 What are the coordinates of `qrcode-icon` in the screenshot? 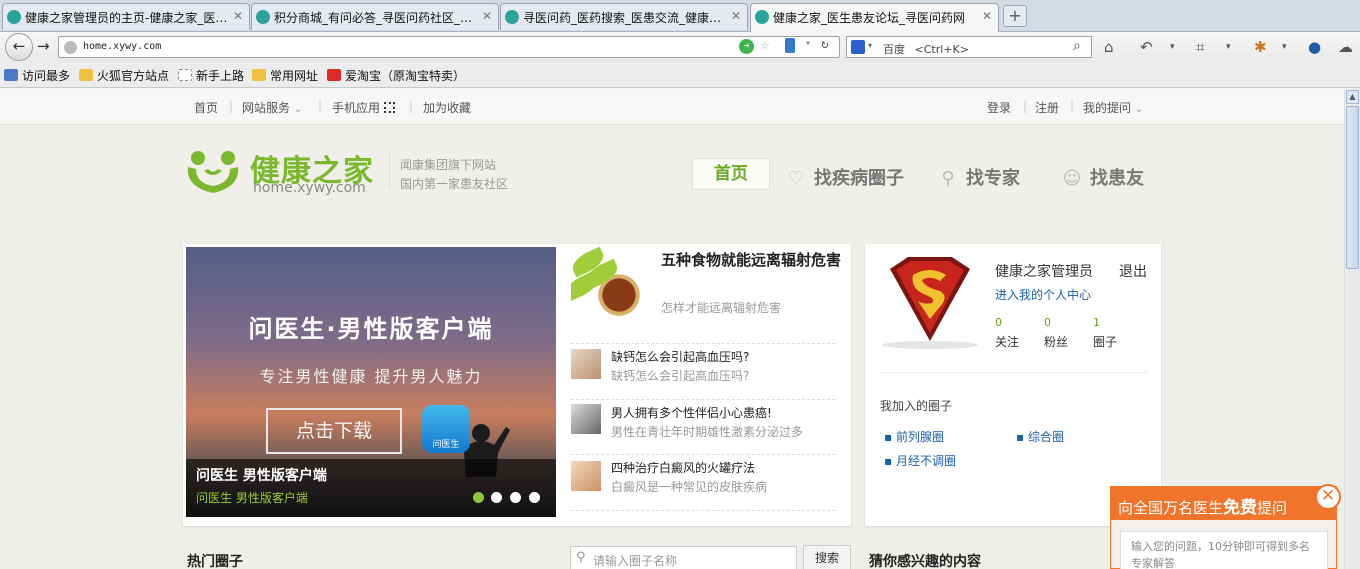 It's located at (389, 107).